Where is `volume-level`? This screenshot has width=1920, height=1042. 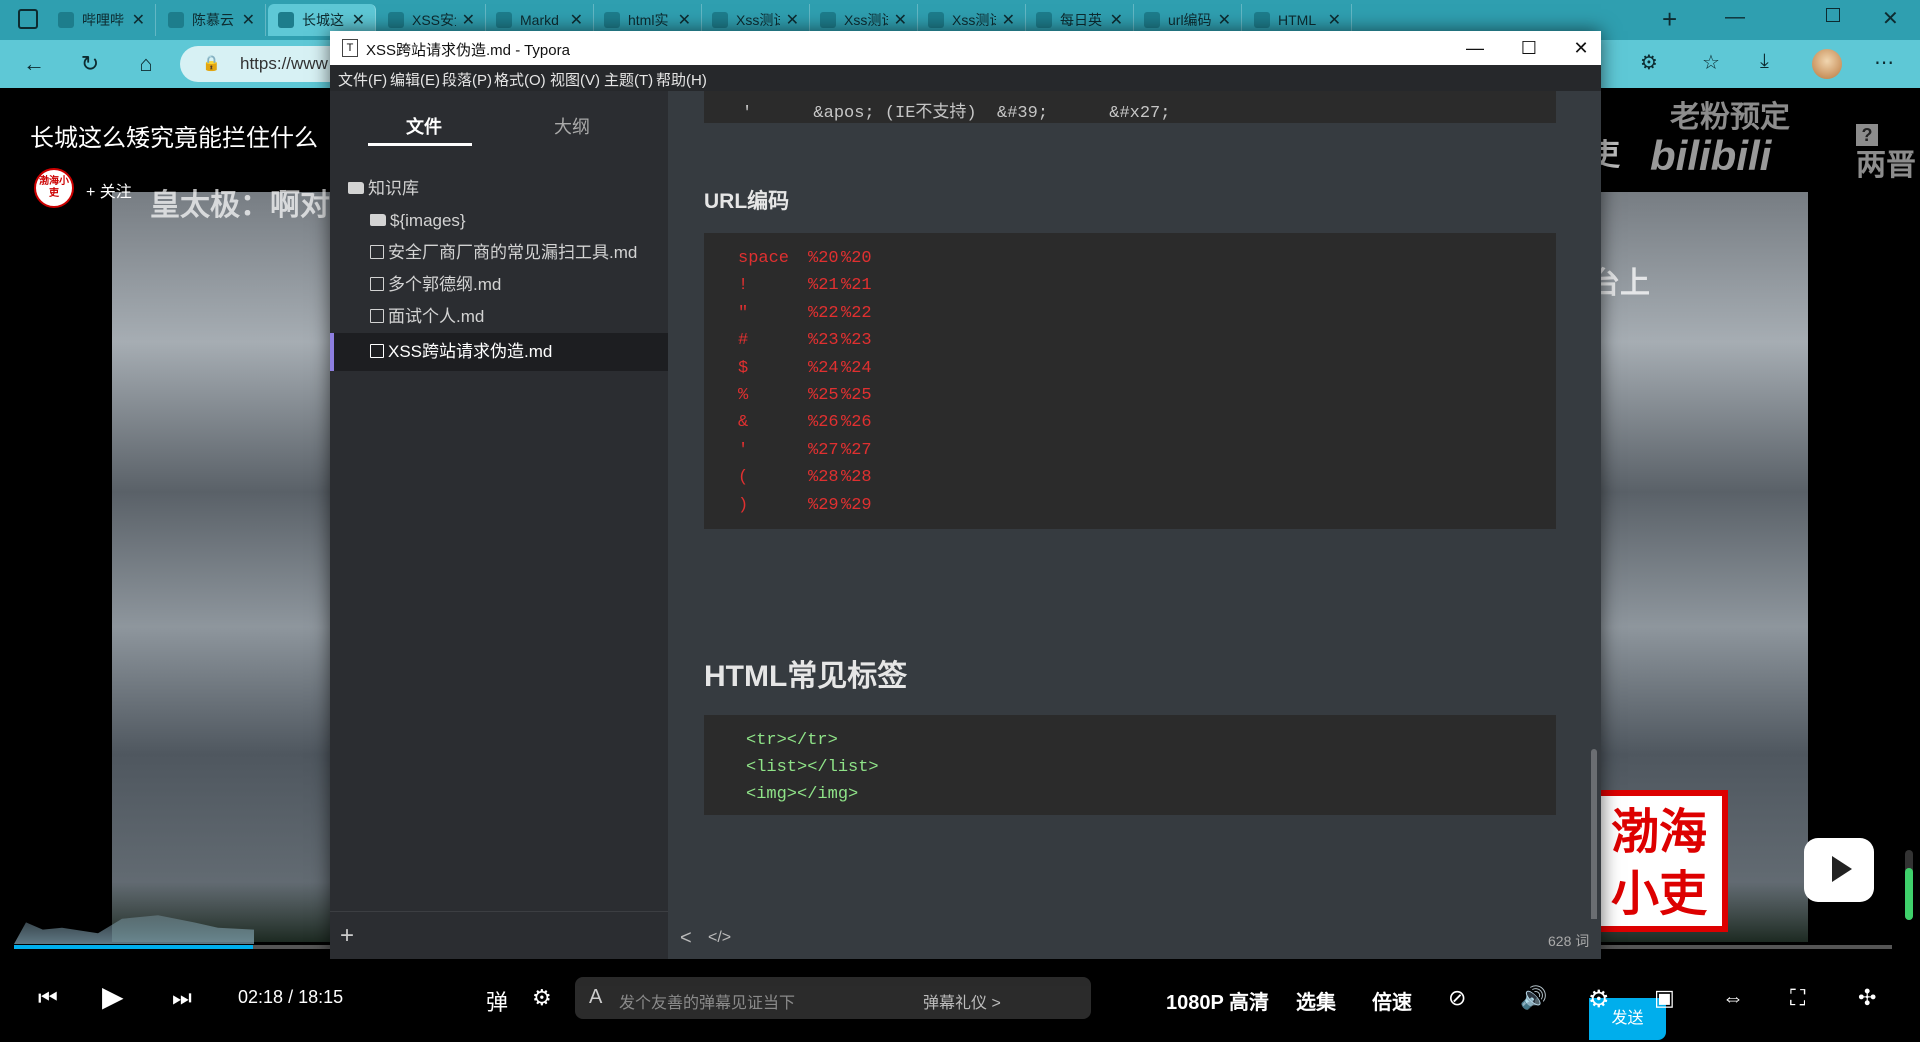
volume-level is located at coordinates (1909, 885).